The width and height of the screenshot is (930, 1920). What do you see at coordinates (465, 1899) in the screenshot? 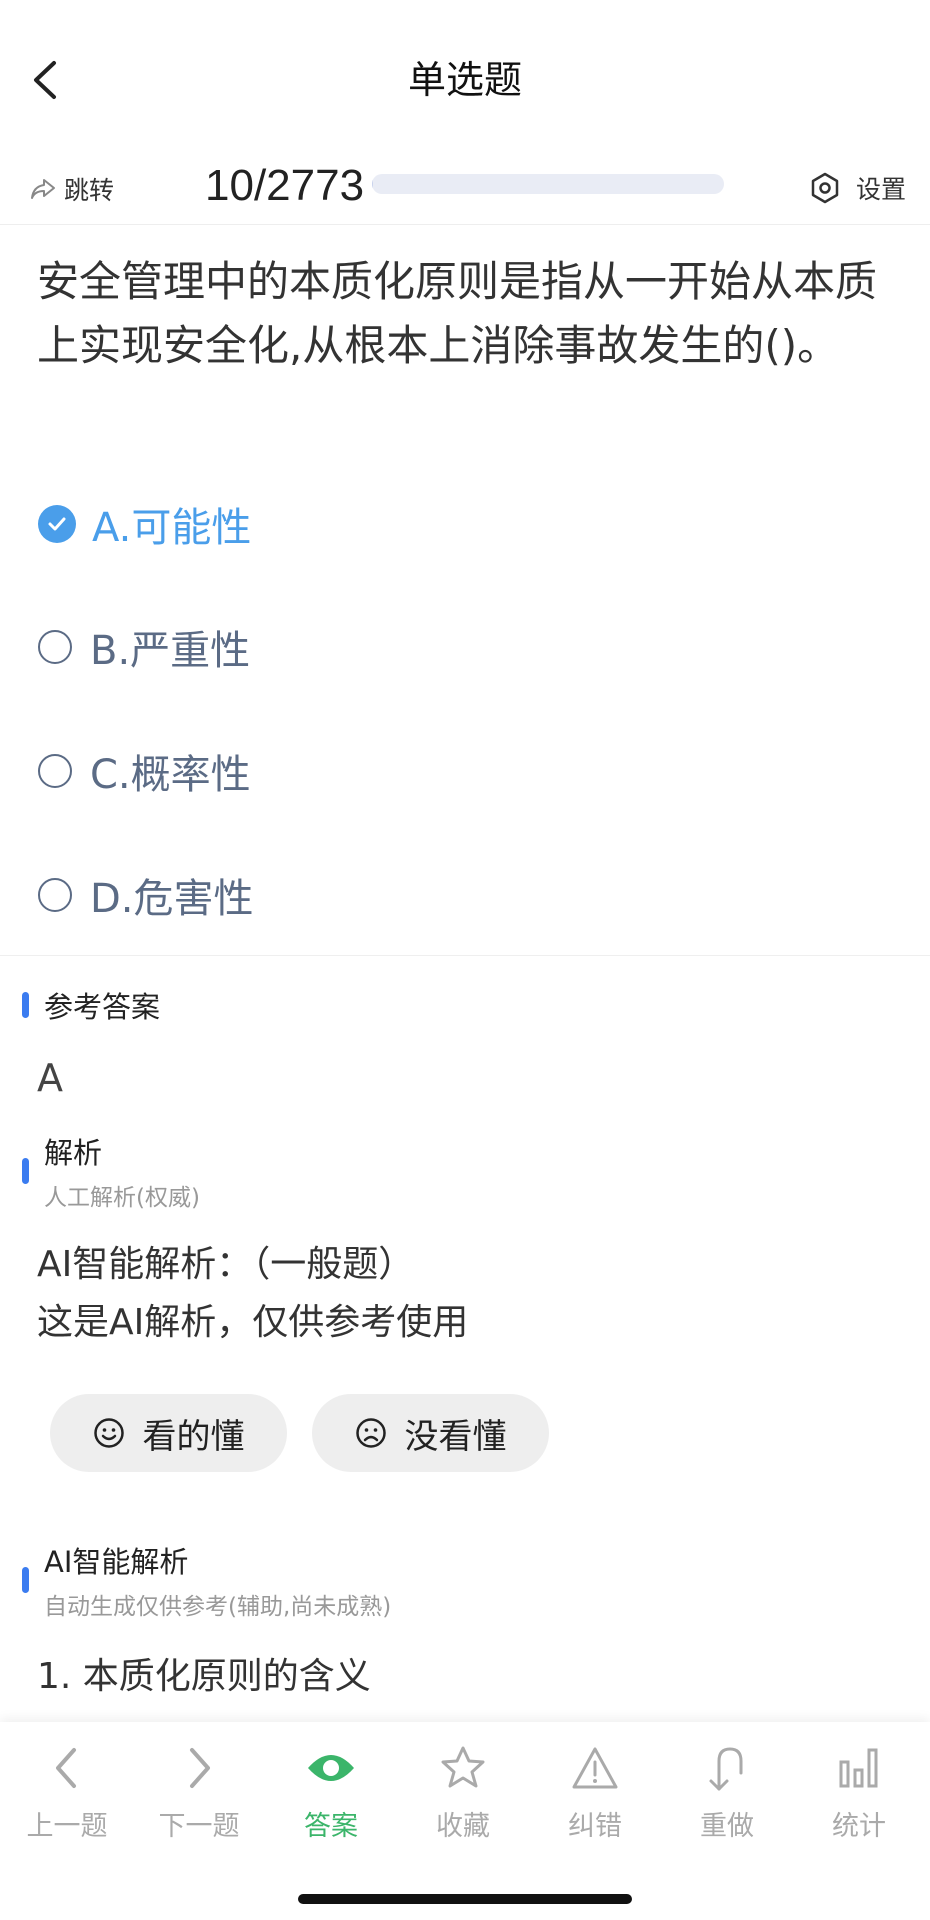
I see `home-indicator` at bounding box center [465, 1899].